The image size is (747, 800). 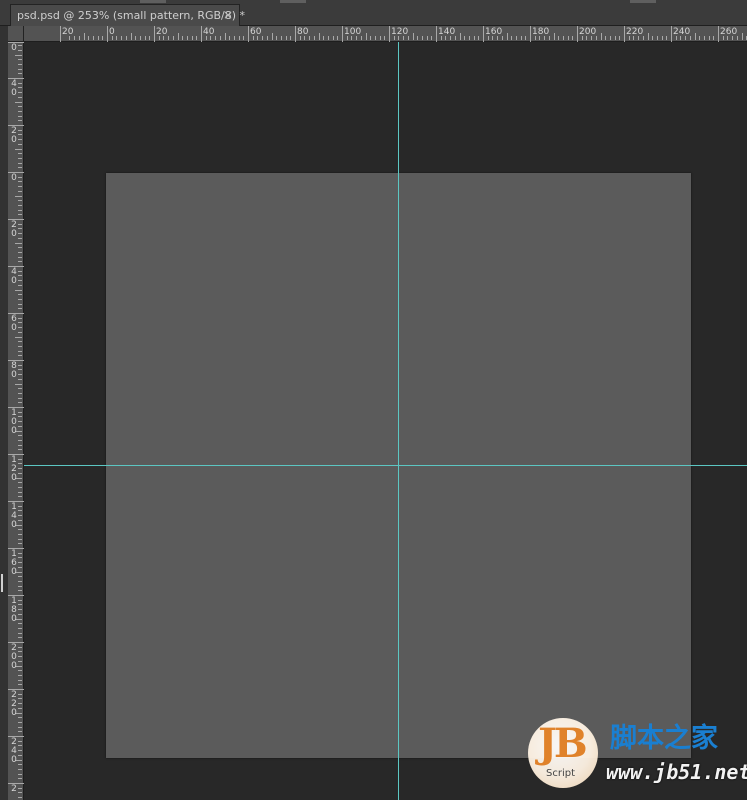 What do you see at coordinates (14, 789) in the screenshot?
I see `ruler-label: 2` at bounding box center [14, 789].